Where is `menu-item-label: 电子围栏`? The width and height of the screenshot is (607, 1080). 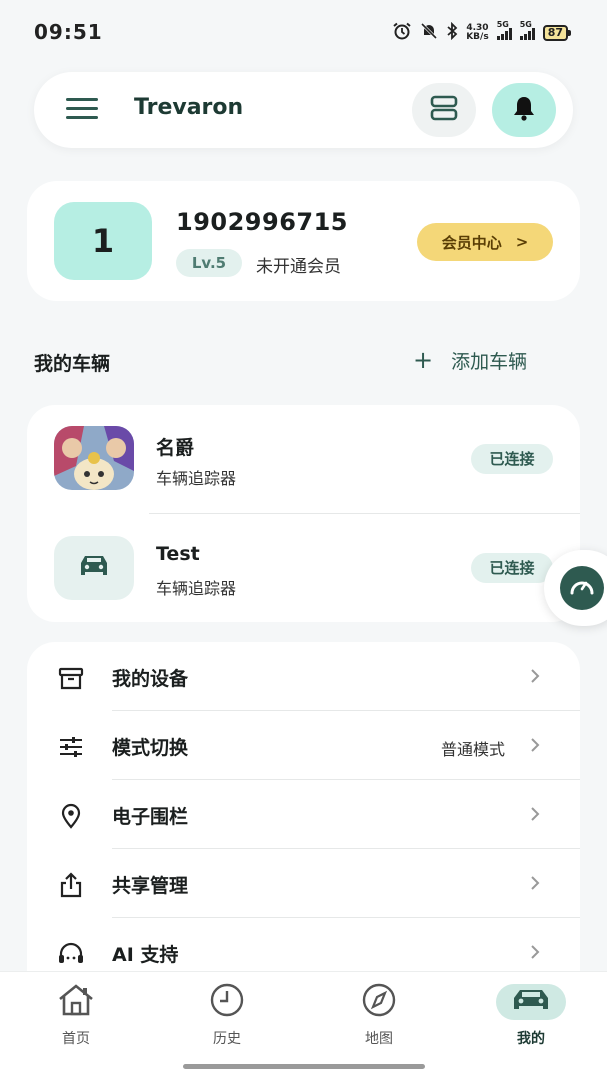 menu-item-label: 电子围栏 is located at coordinates (150, 817).